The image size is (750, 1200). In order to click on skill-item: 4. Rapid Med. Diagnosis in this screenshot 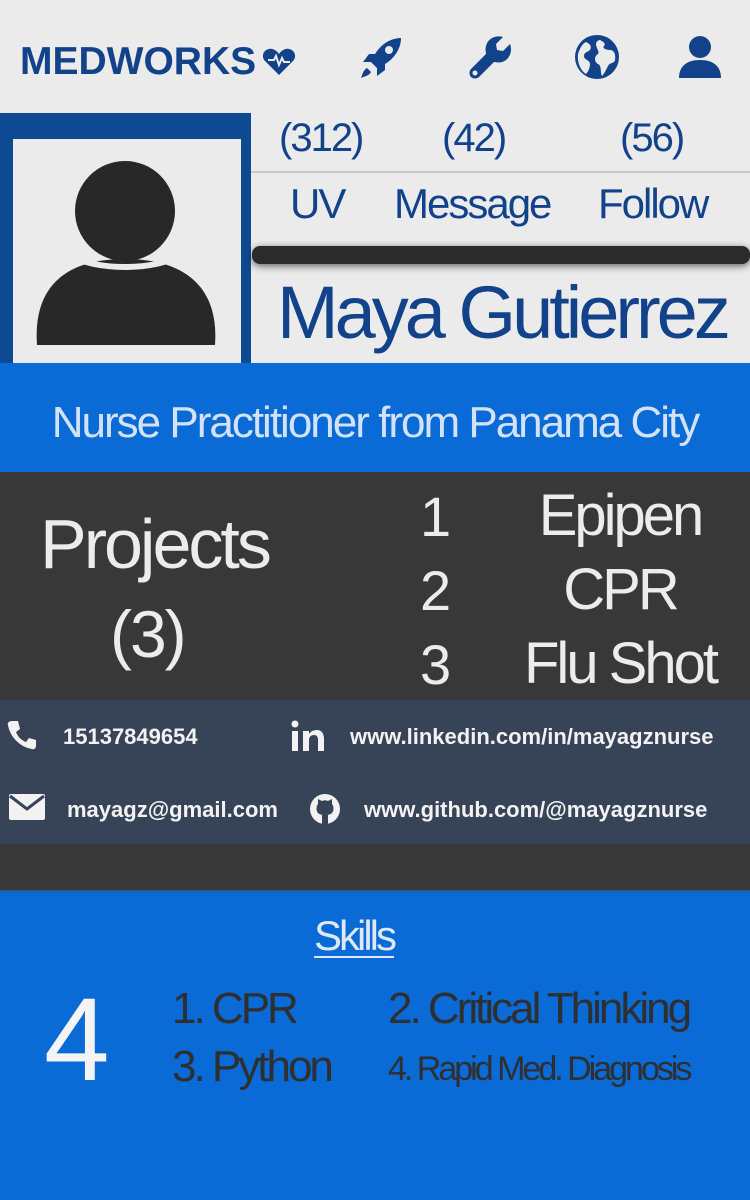, I will do `click(540, 1069)`.